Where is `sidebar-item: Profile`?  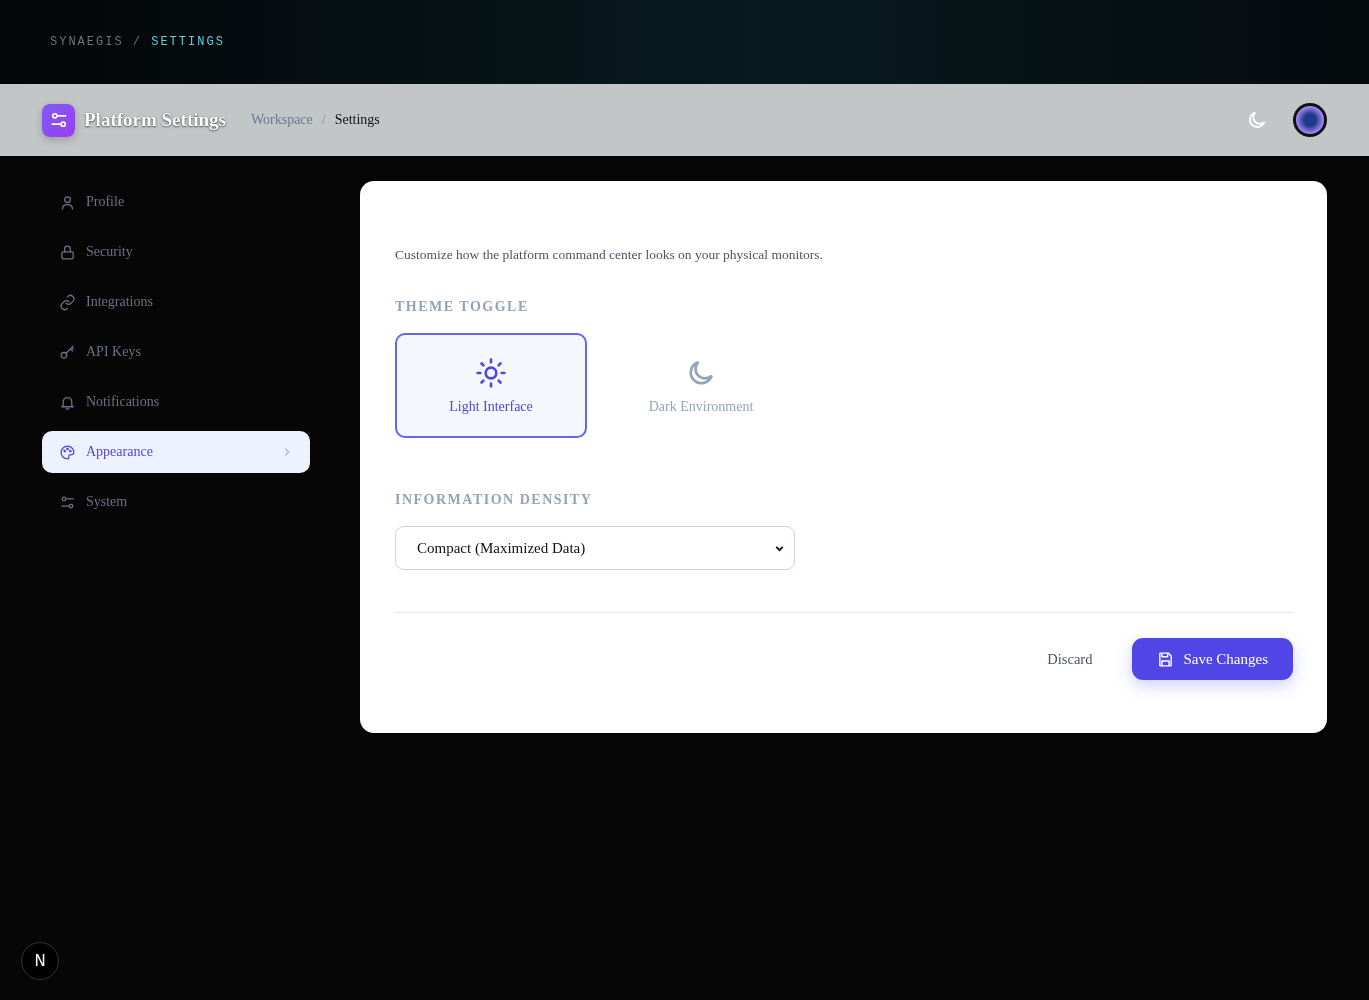 sidebar-item: Profile is located at coordinates (176, 202).